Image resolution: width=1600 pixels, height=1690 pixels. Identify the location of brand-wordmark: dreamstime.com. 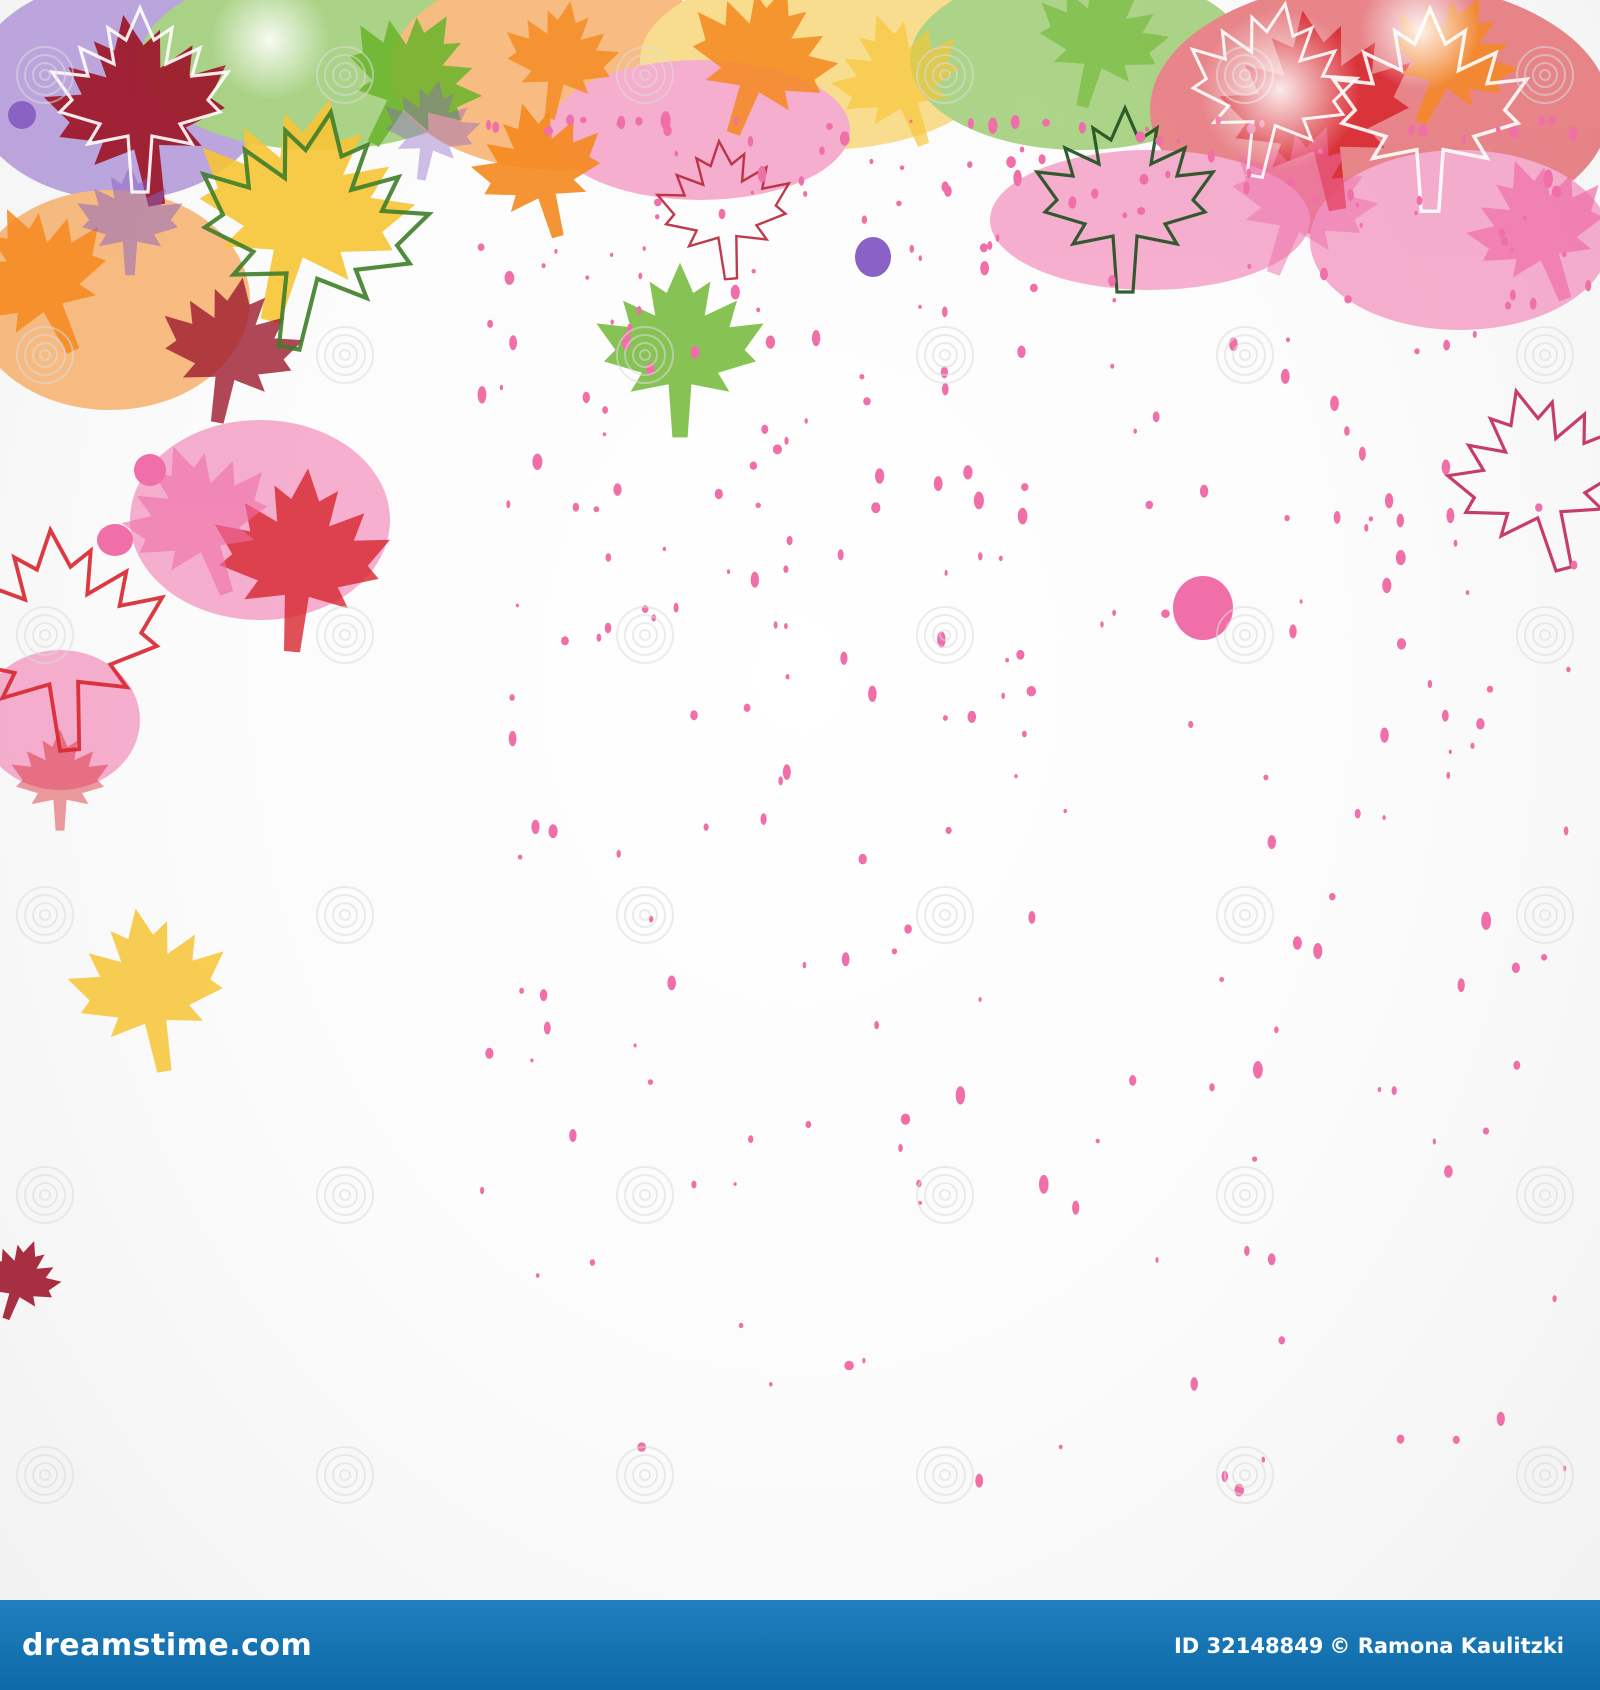
(167, 1645).